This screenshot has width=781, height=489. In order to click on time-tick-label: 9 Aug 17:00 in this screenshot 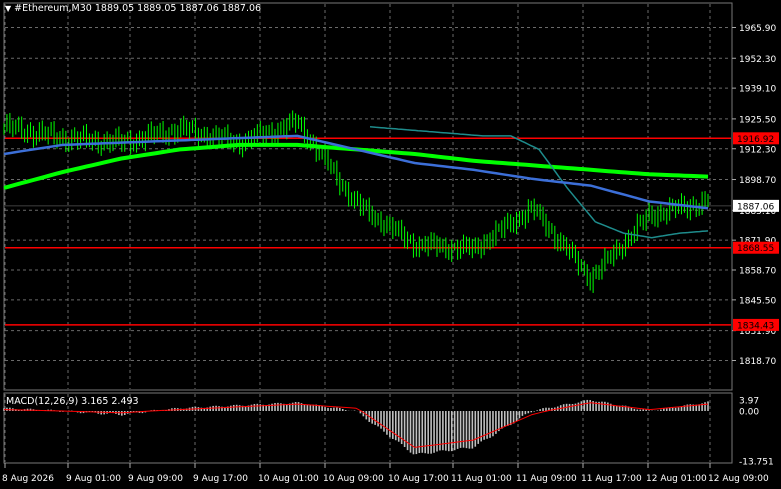, I will do `click(220, 479)`.